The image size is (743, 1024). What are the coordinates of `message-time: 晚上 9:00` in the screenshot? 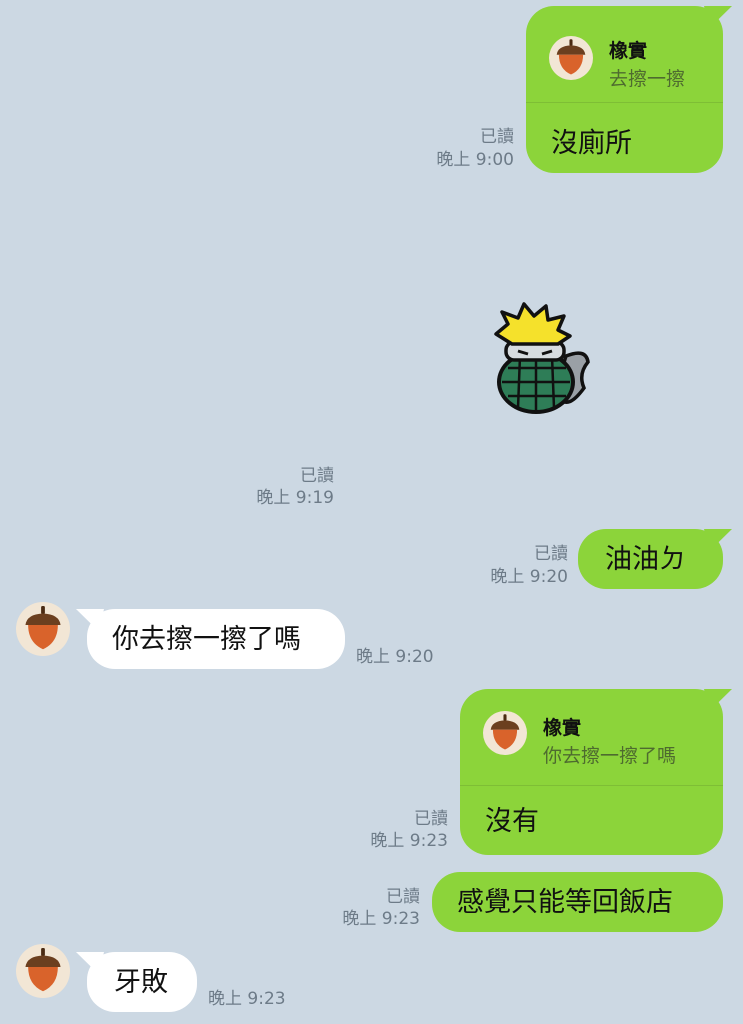 It's located at (475, 160).